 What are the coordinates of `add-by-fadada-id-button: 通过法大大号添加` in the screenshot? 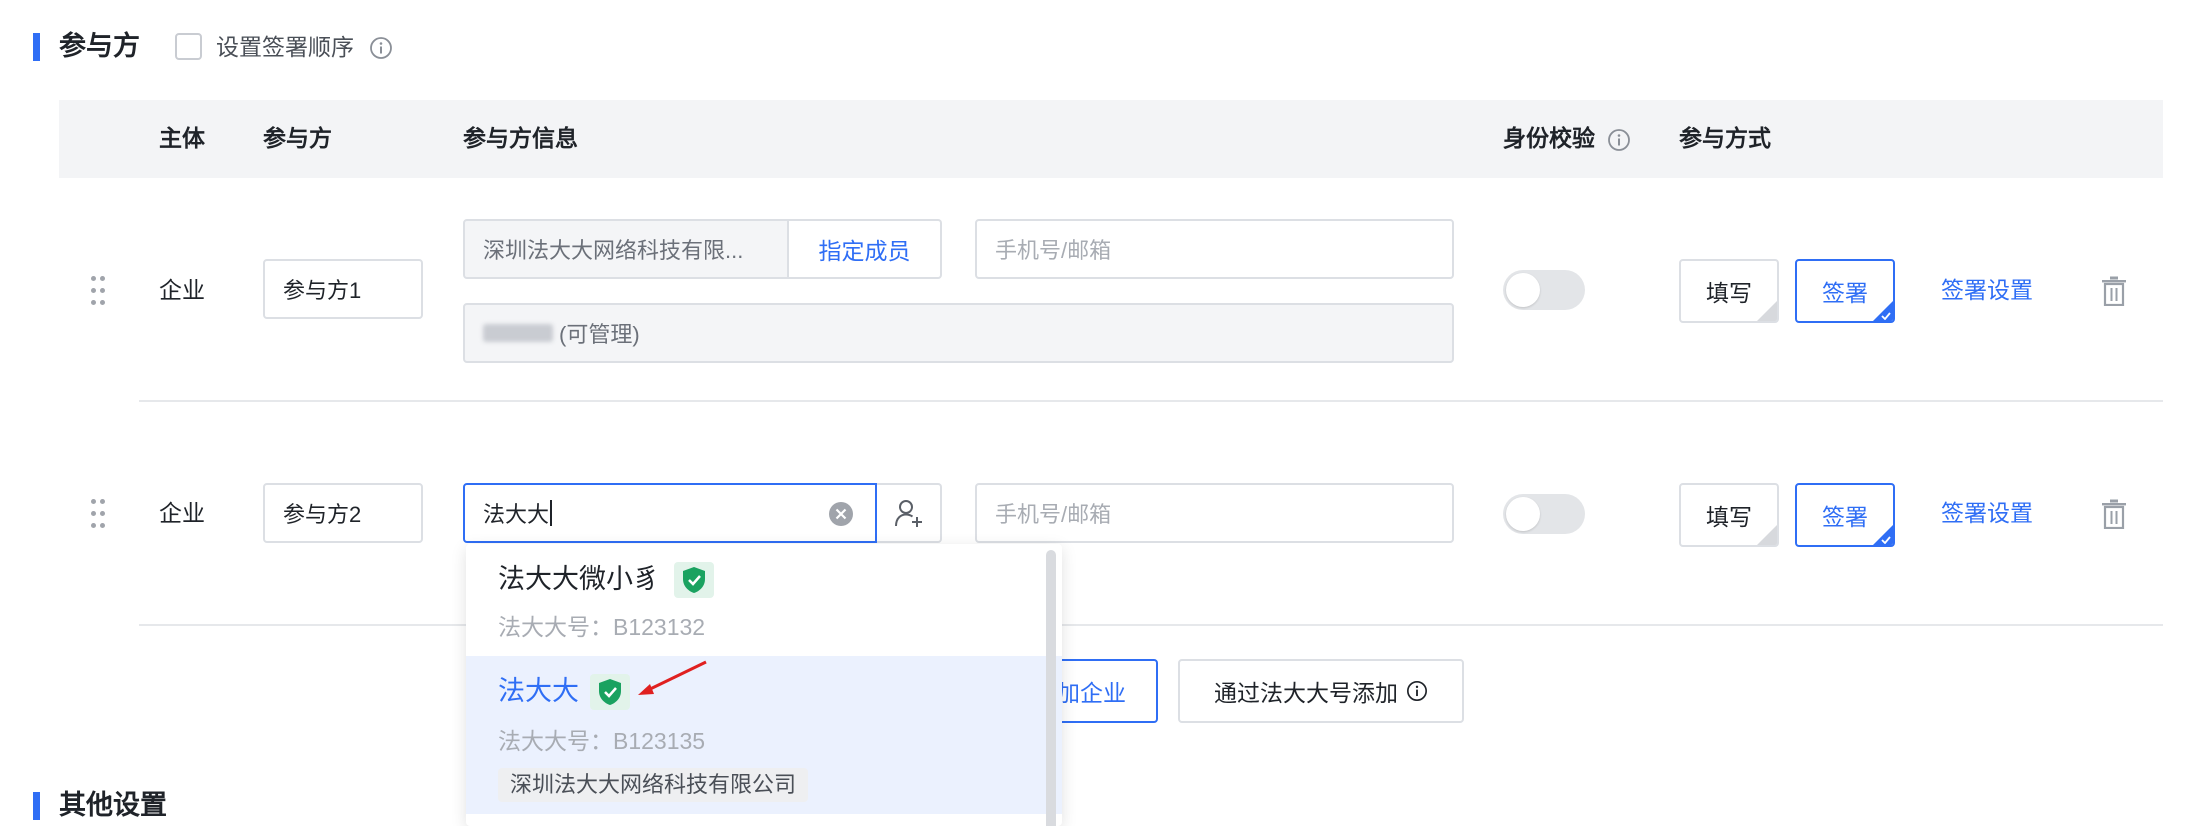 It's located at (1321, 691).